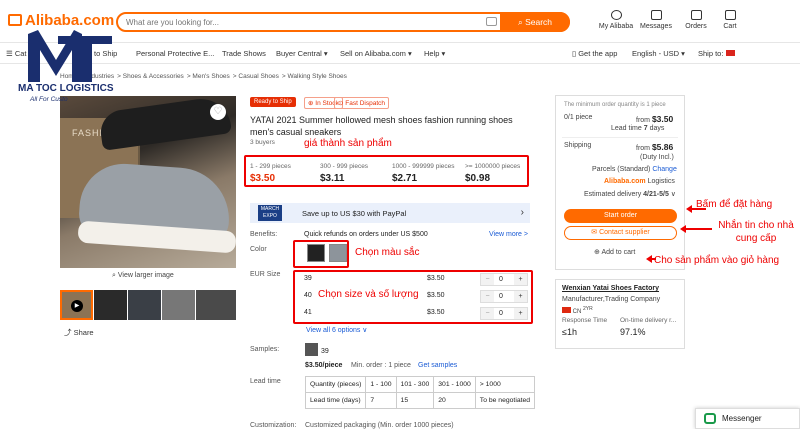 This screenshot has width=800, height=429. Describe the element at coordinates (539, 22) in the screenshot. I see `search-button-label: Search` at that location.